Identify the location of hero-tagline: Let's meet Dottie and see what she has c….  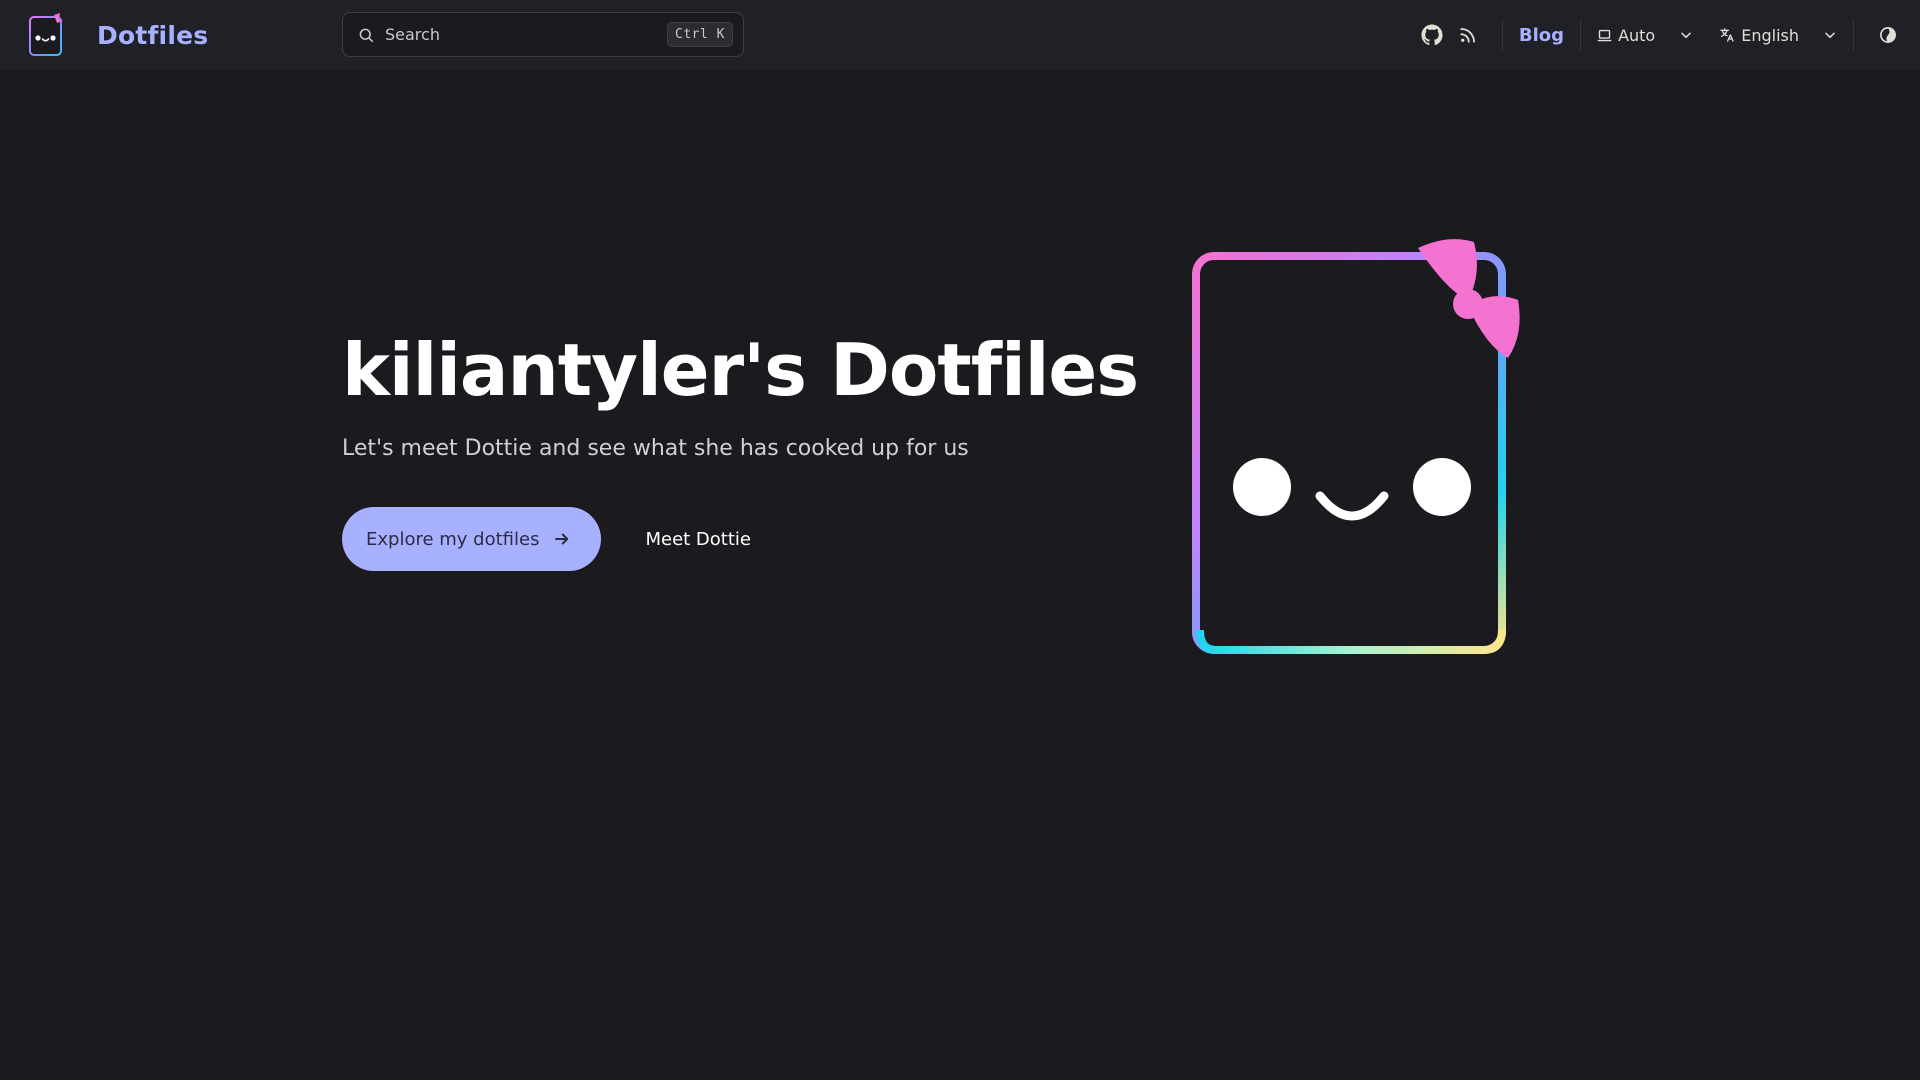
(655, 448).